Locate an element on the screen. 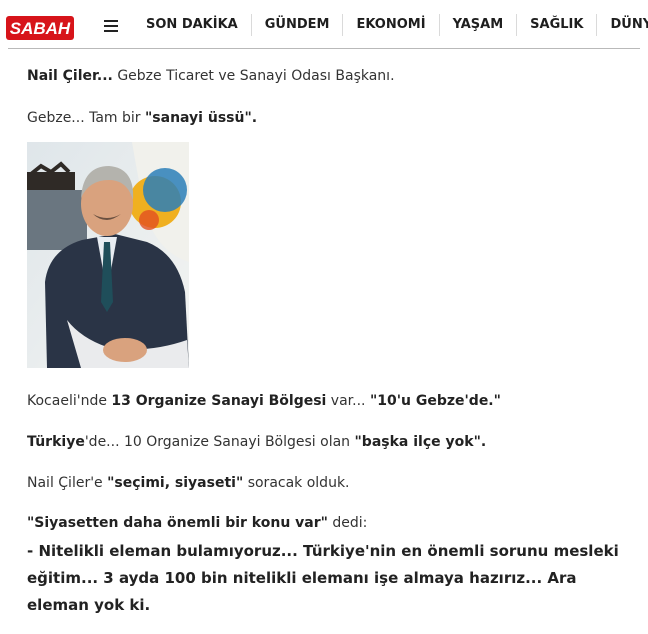  bold-quote: "Siyasetten daha önemli bir konu var" is located at coordinates (177, 523).